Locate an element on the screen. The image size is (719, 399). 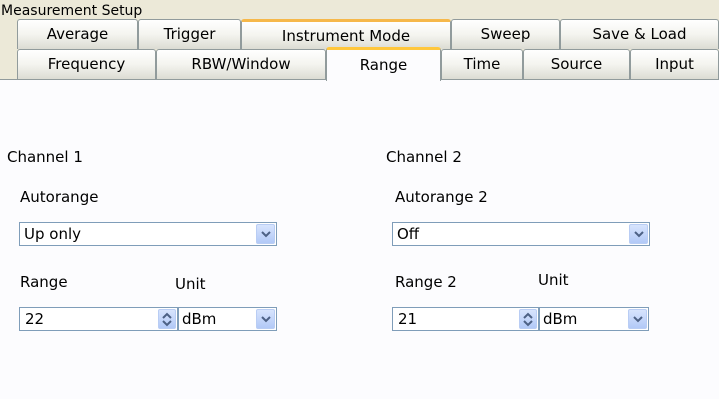
tab-frequency: Frequency is located at coordinates (86, 64).